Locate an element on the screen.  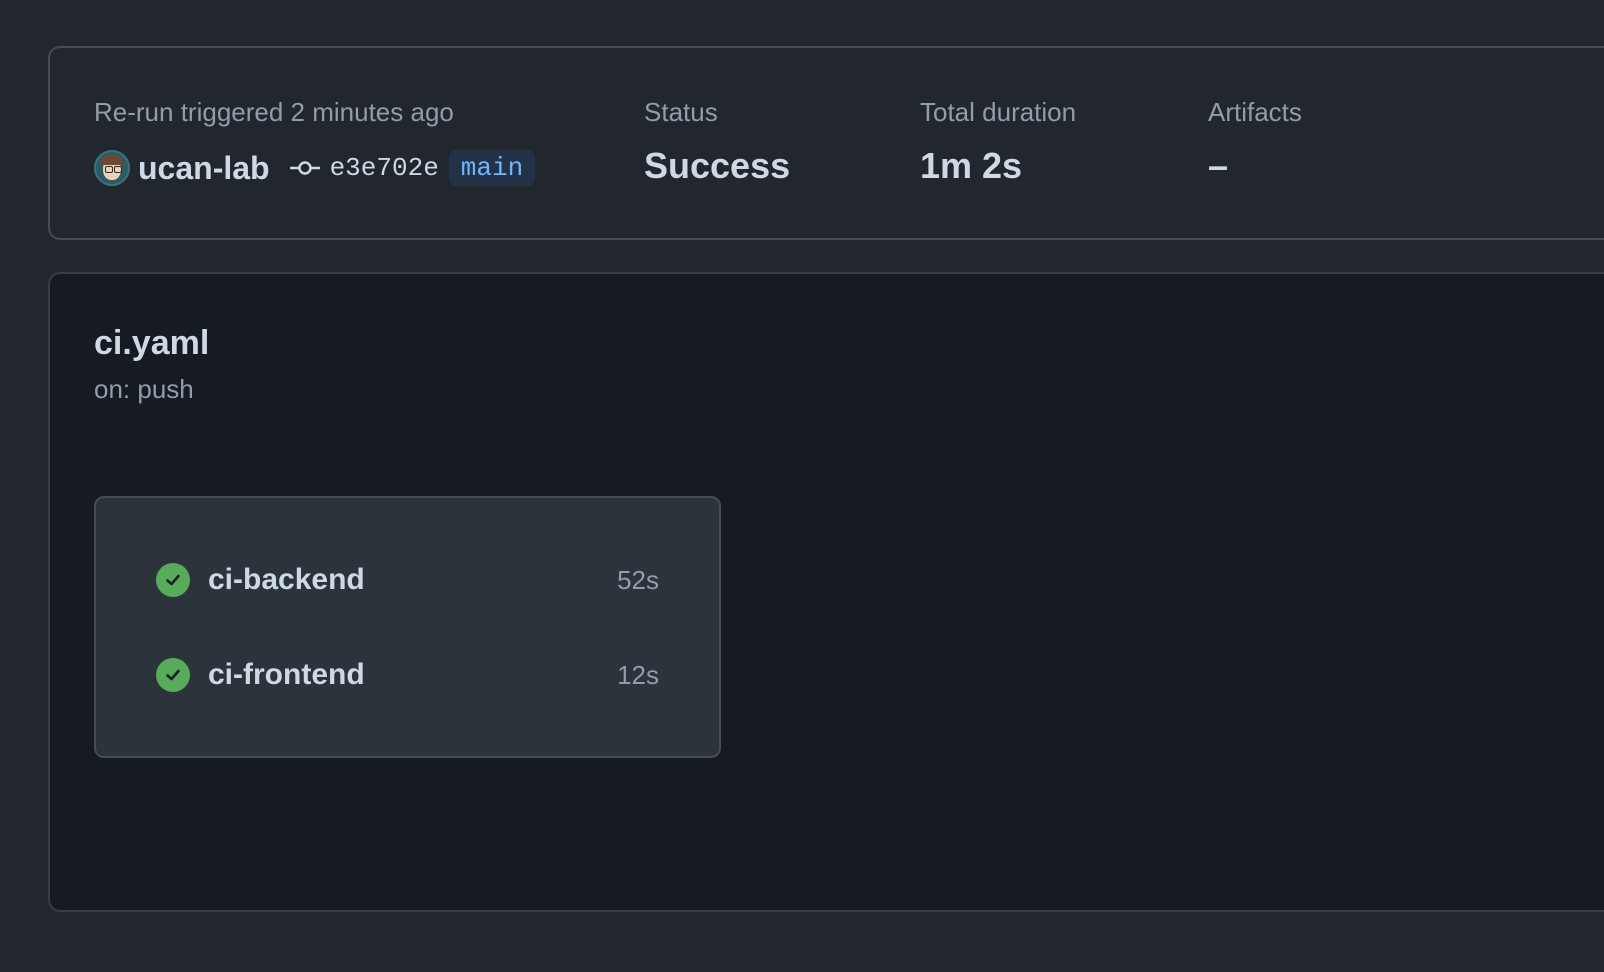
workflow-name: ci.yaml is located at coordinates (152, 343).